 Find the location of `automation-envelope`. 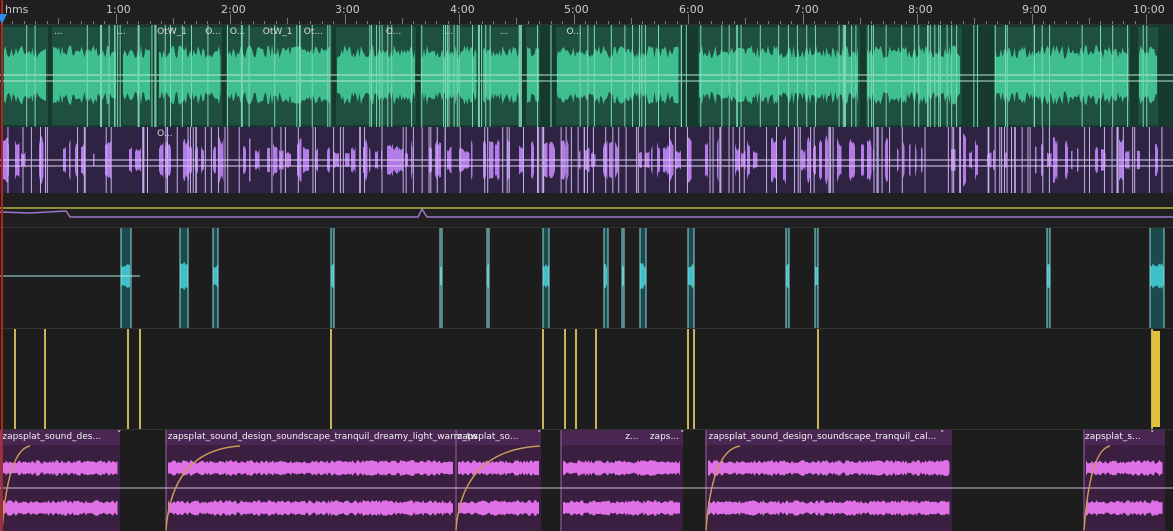

automation-envelope is located at coordinates (586, 210).